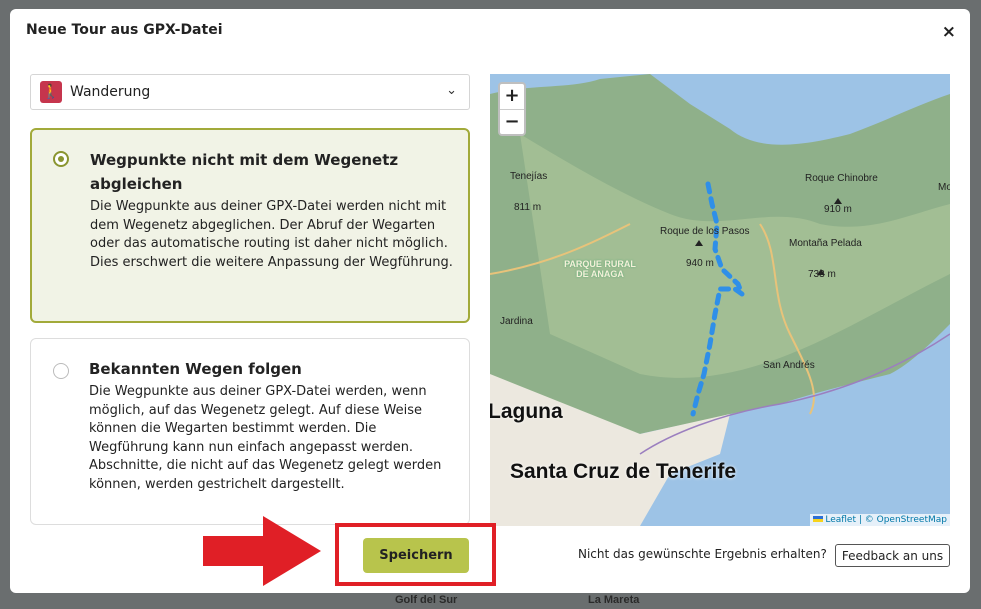  I want to click on red-arrow-icon, so click(262, 551).